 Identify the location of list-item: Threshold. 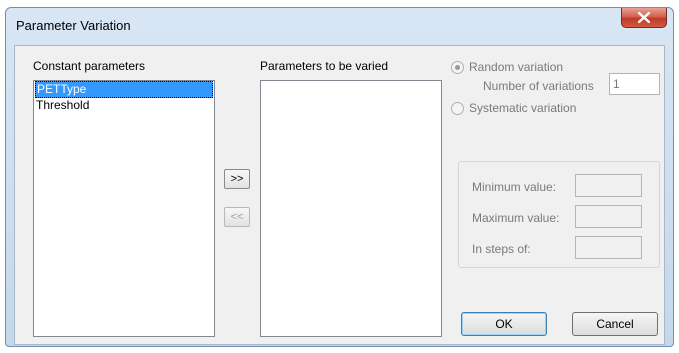
(124, 105).